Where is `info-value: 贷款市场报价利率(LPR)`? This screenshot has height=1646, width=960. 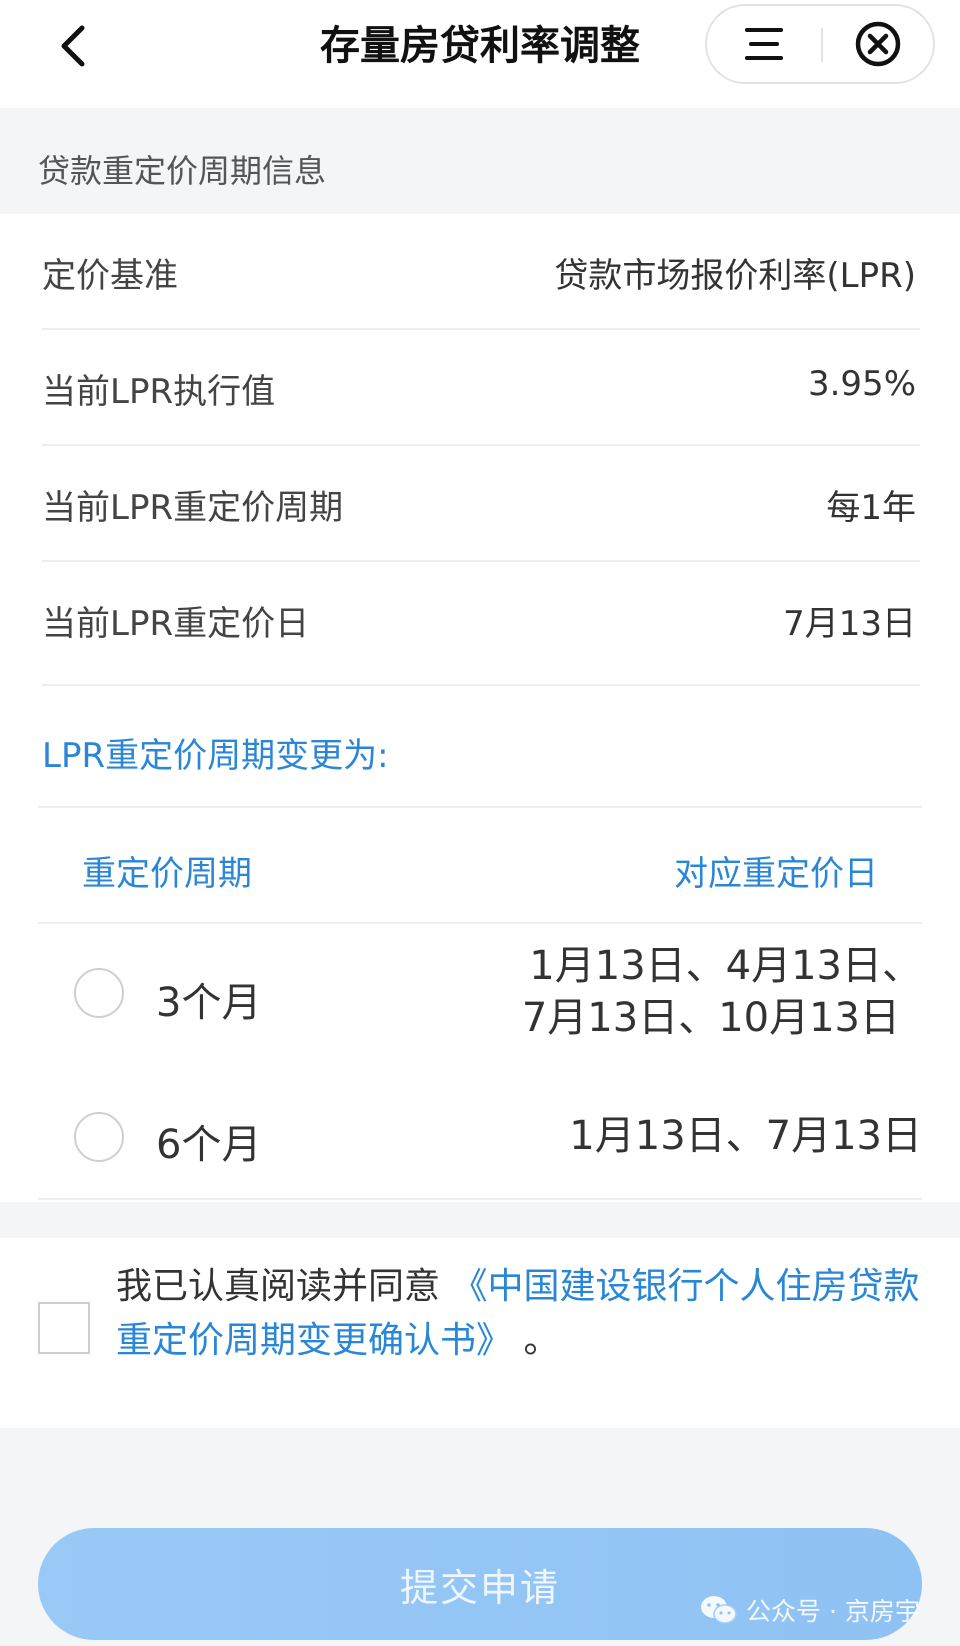
info-value: 贷款市场报价利率(LPR) is located at coordinates (735, 276).